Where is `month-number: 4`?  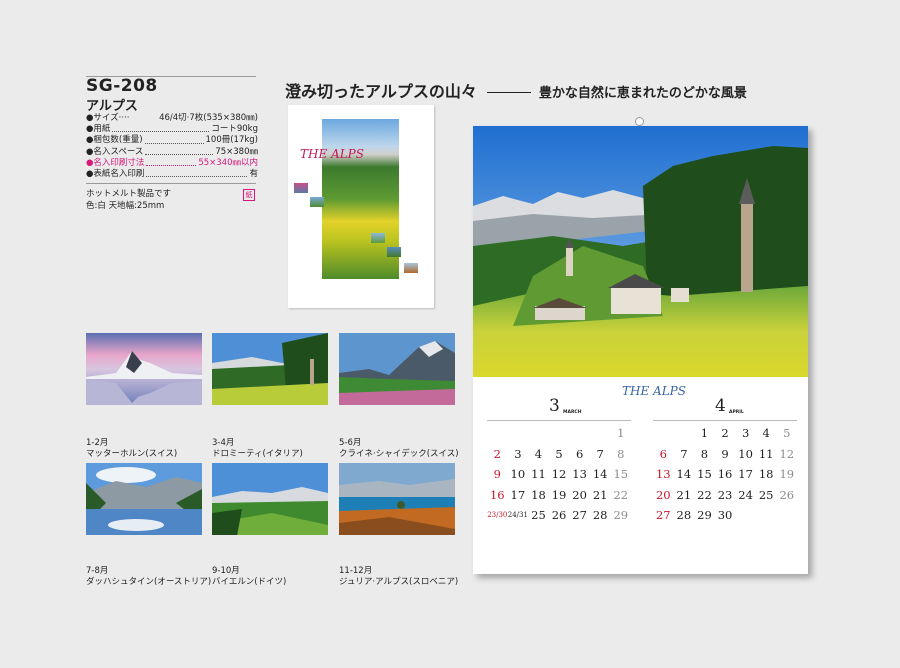
month-number: 4 is located at coordinates (720, 406).